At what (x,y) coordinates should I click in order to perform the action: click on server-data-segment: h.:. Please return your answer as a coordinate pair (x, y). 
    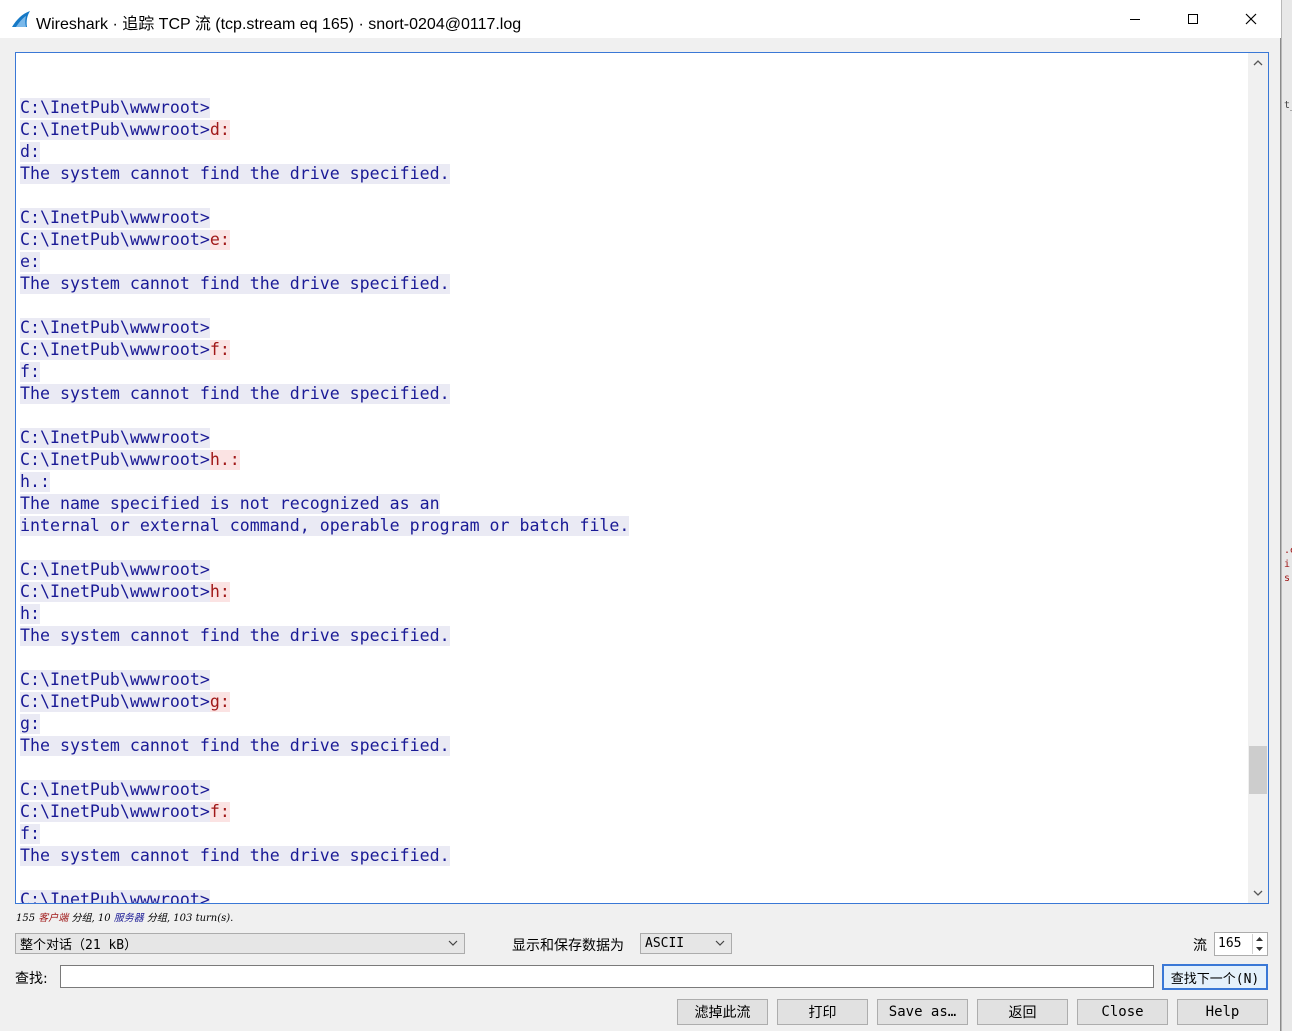
    Looking at the image, I should click on (35, 482).